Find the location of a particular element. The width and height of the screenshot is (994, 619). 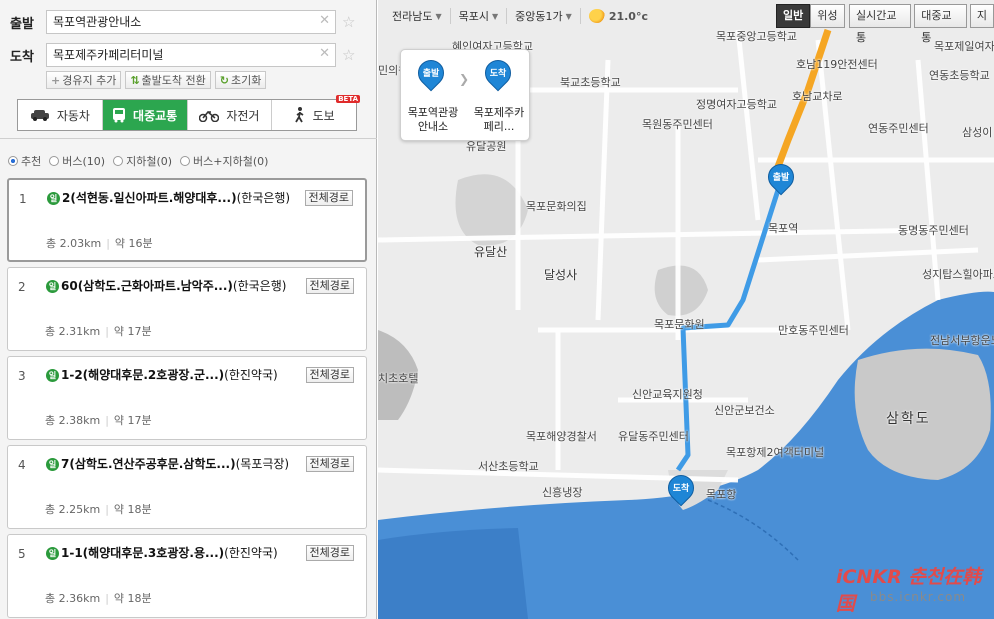

transit-layer-button: 대중교통 is located at coordinates (940, 24).